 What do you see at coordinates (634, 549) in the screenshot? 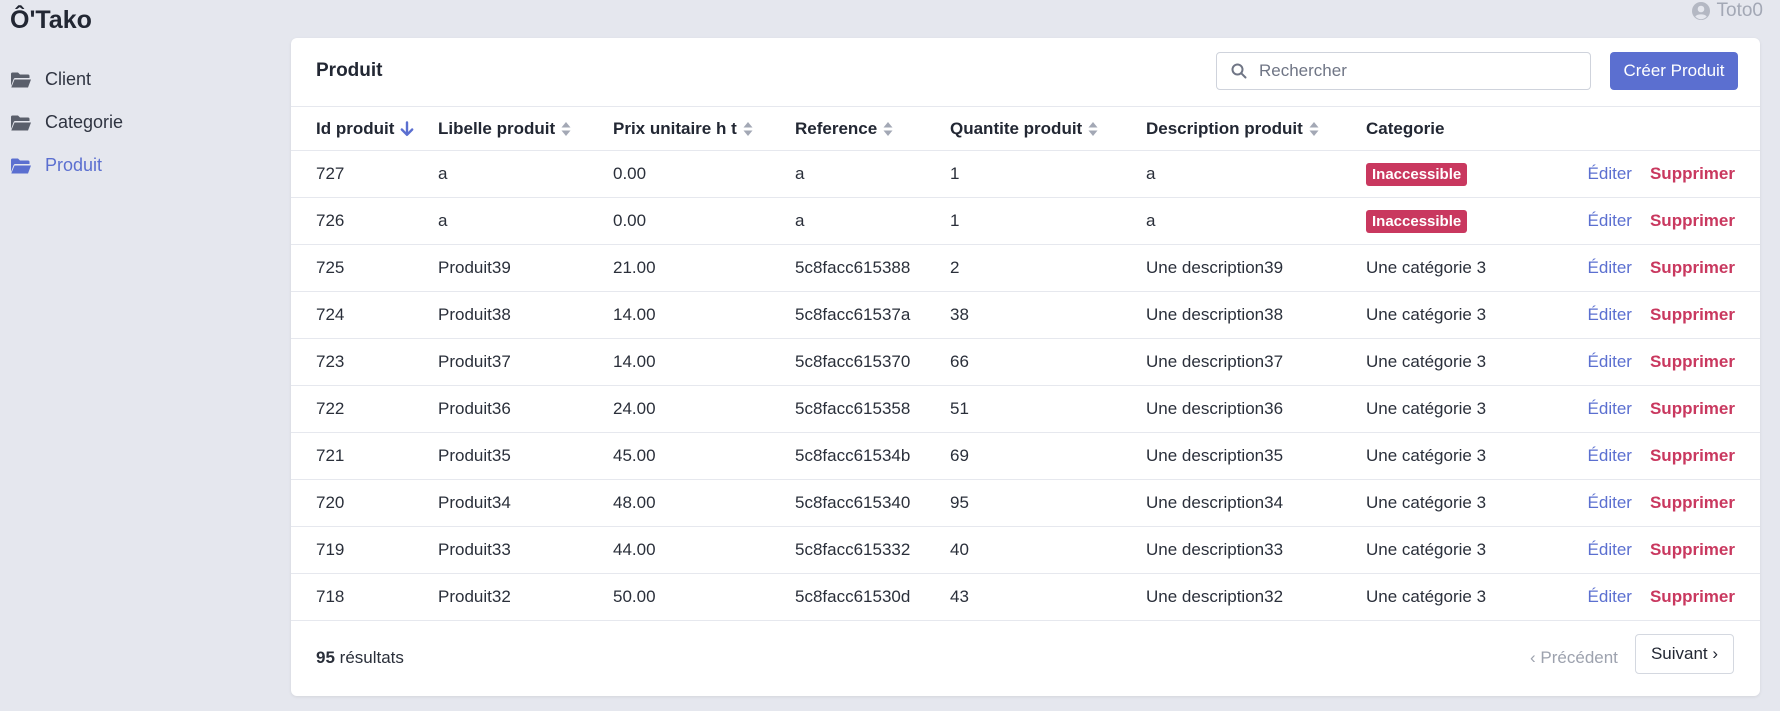
I see `cell-prix: 44.00` at bounding box center [634, 549].